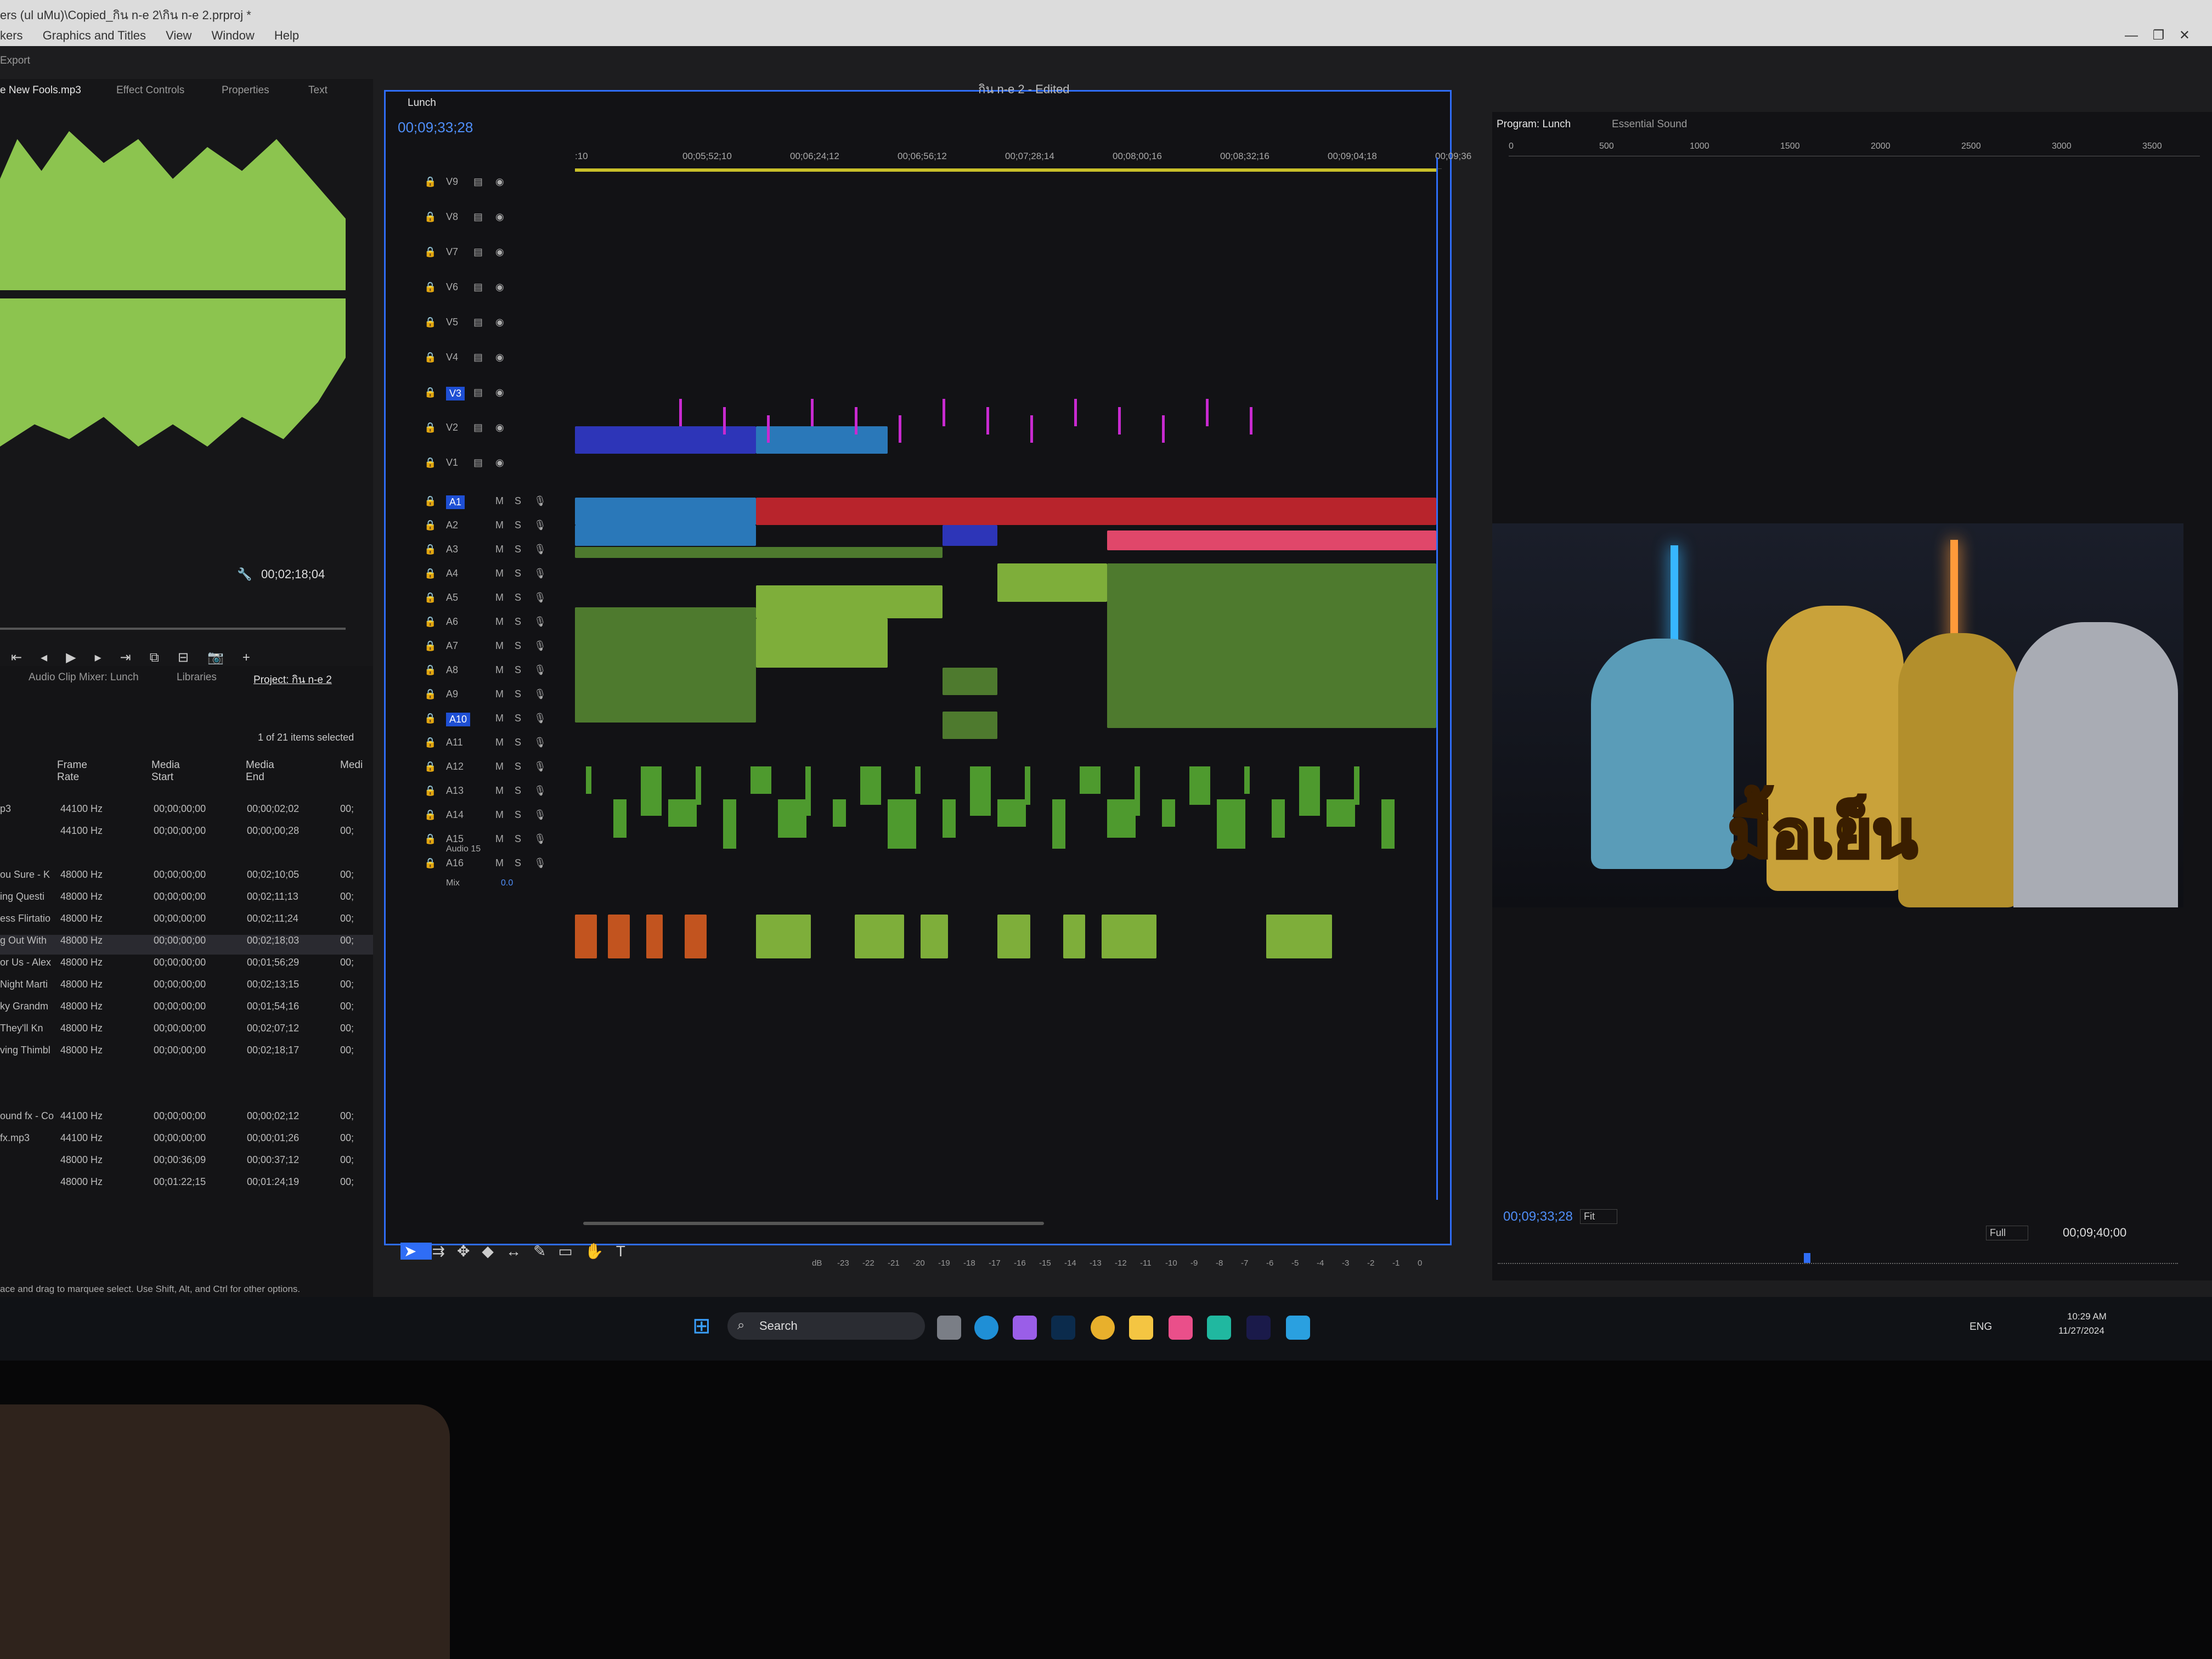 This screenshot has width=2212, height=1659. Describe the element at coordinates (494, 1252) in the screenshot. I see `razor-tool-icon: ◆` at that location.